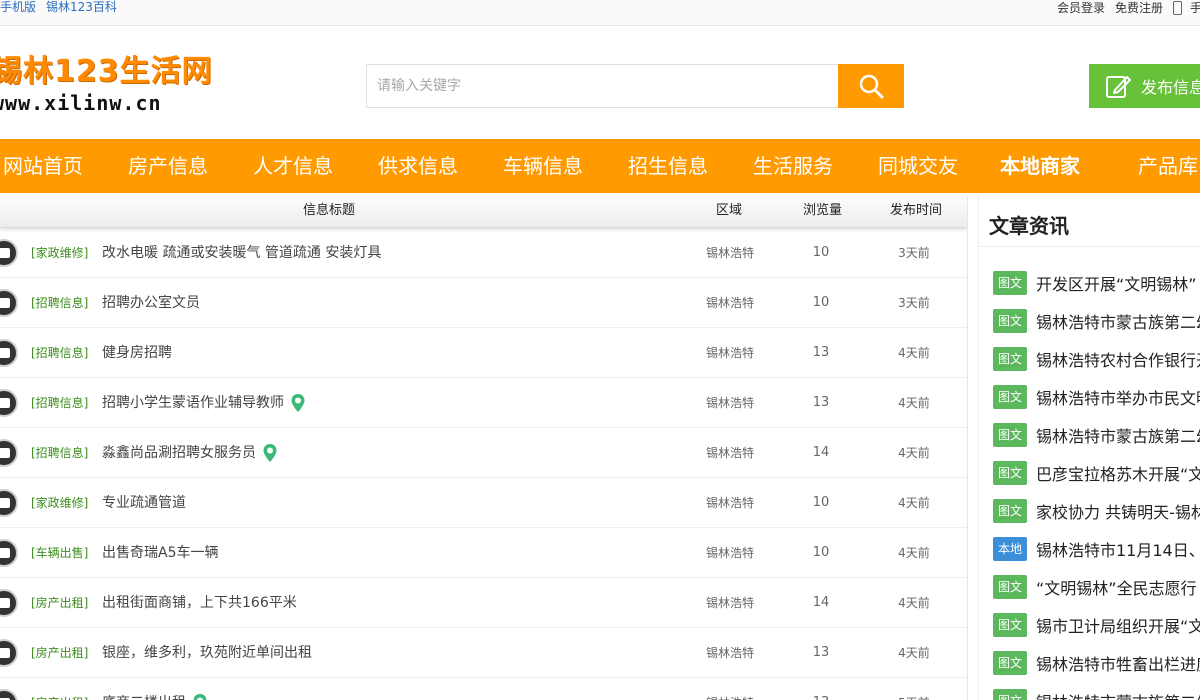  What do you see at coordinates (483, 689) in the screenshot?
I see `list-item: [房产出租] 底商二楼出租 锡林浩特 13 5天前` at bounding box center [483, 689].